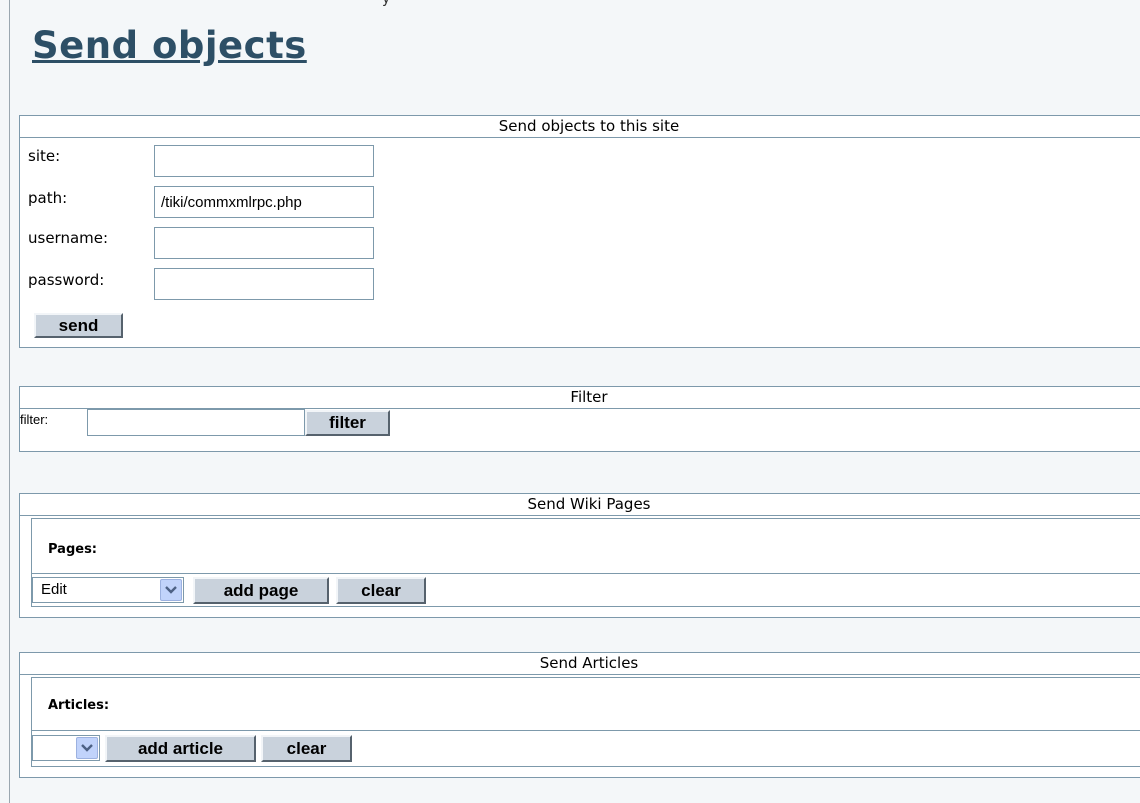 The height and width of the screenshot is (803, 1140). Describe the element at coordinates (264, 202) in the screenshot. I see `path-input` at that location.